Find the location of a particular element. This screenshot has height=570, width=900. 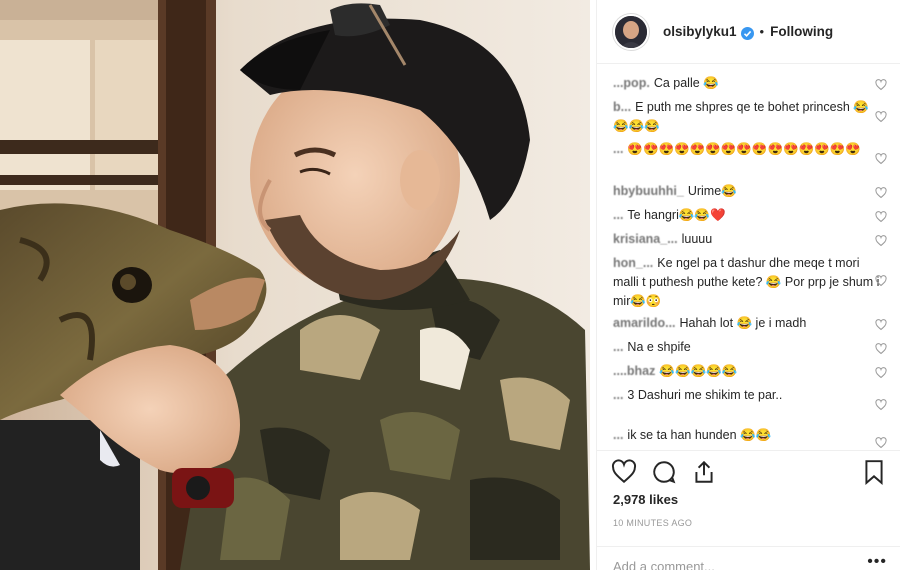

comment-text: Na e shpife is located at coordinates (659, 347).